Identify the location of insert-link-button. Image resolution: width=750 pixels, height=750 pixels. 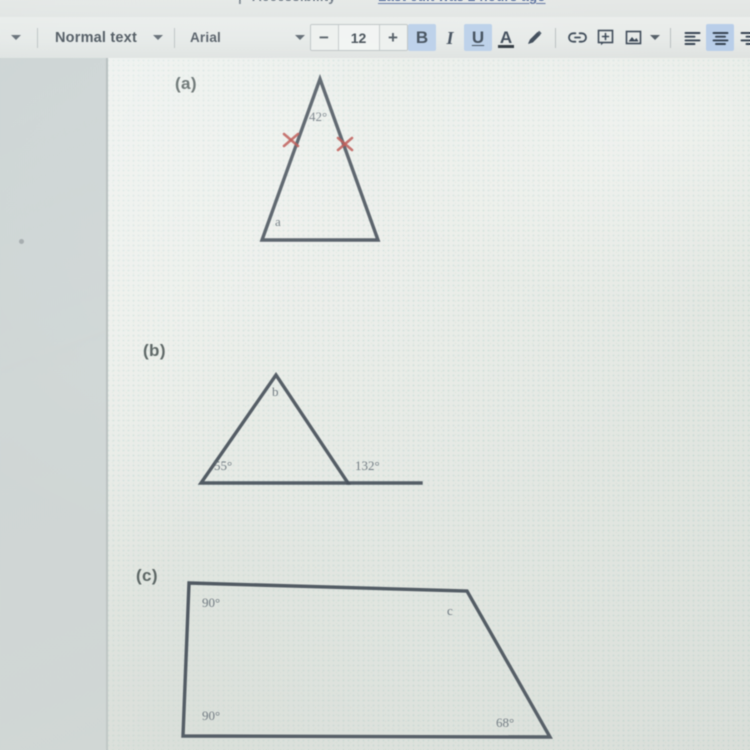
(577, 37).